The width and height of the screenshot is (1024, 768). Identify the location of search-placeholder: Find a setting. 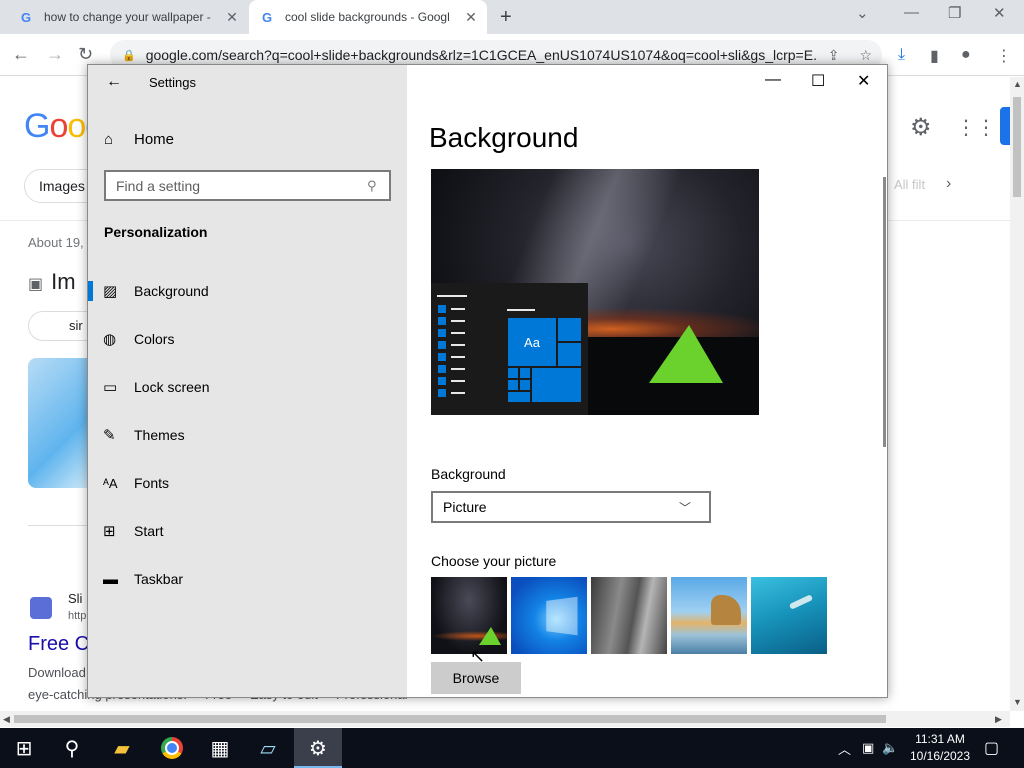
(158, 185).